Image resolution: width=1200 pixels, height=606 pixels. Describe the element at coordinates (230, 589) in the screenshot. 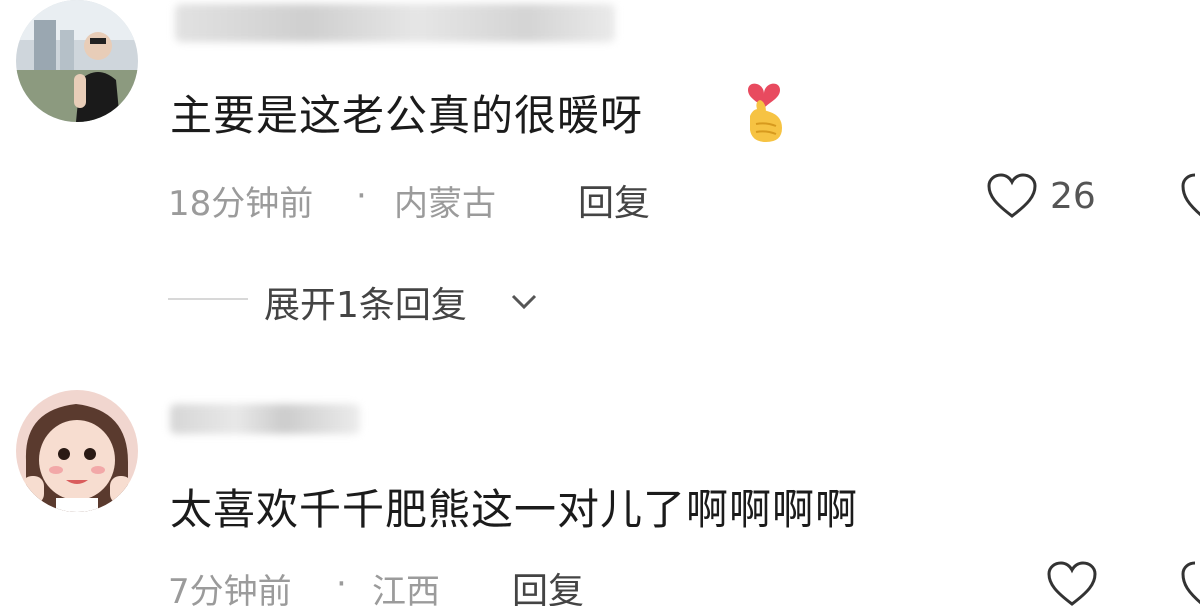

I see `comment-time: 7分钟前` at that location.